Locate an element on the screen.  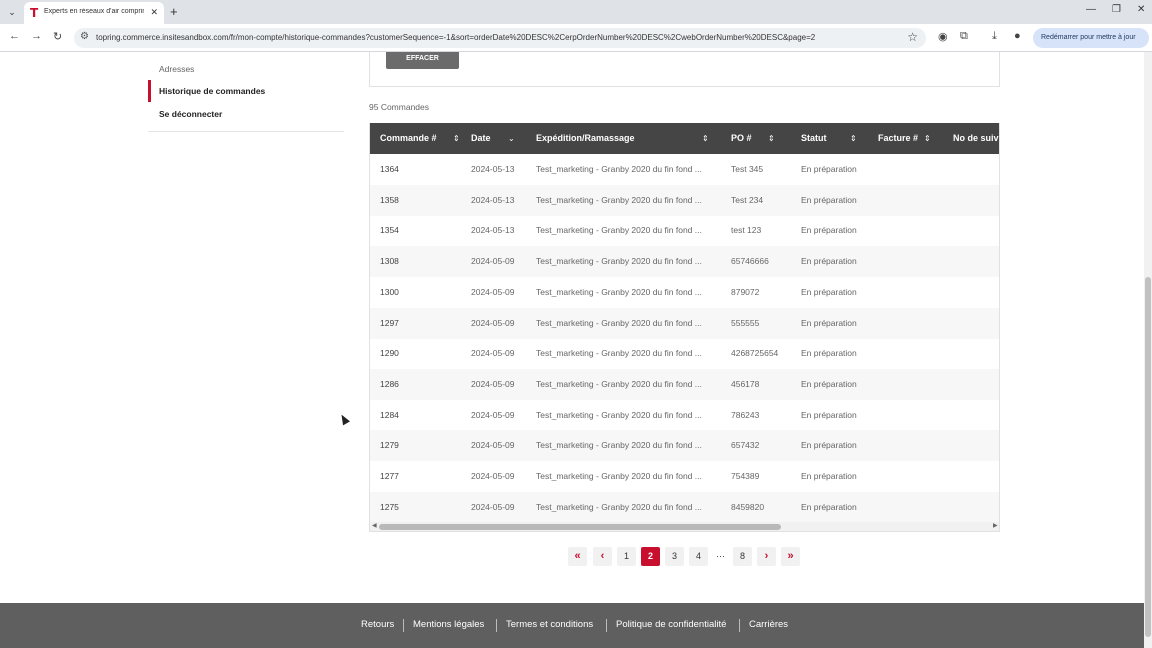
last-page-button: » is located at coordinates (790, 556).